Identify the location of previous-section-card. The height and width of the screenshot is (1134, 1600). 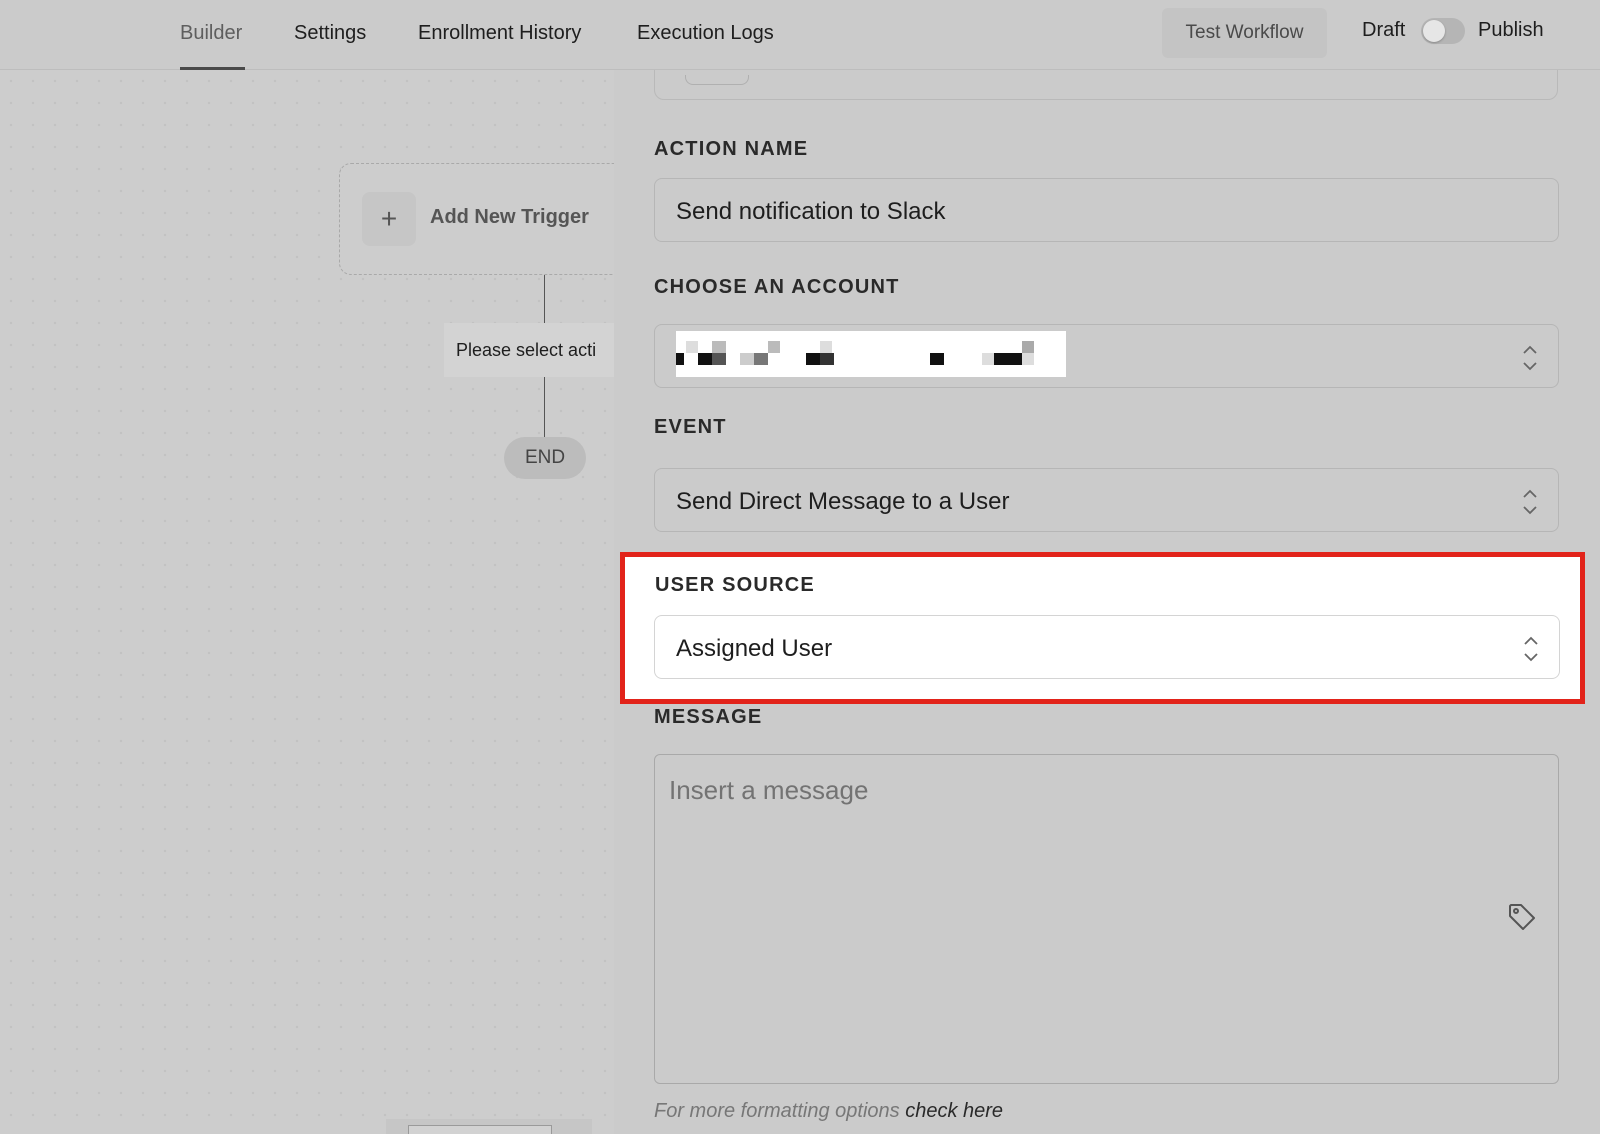
(1106, 85).